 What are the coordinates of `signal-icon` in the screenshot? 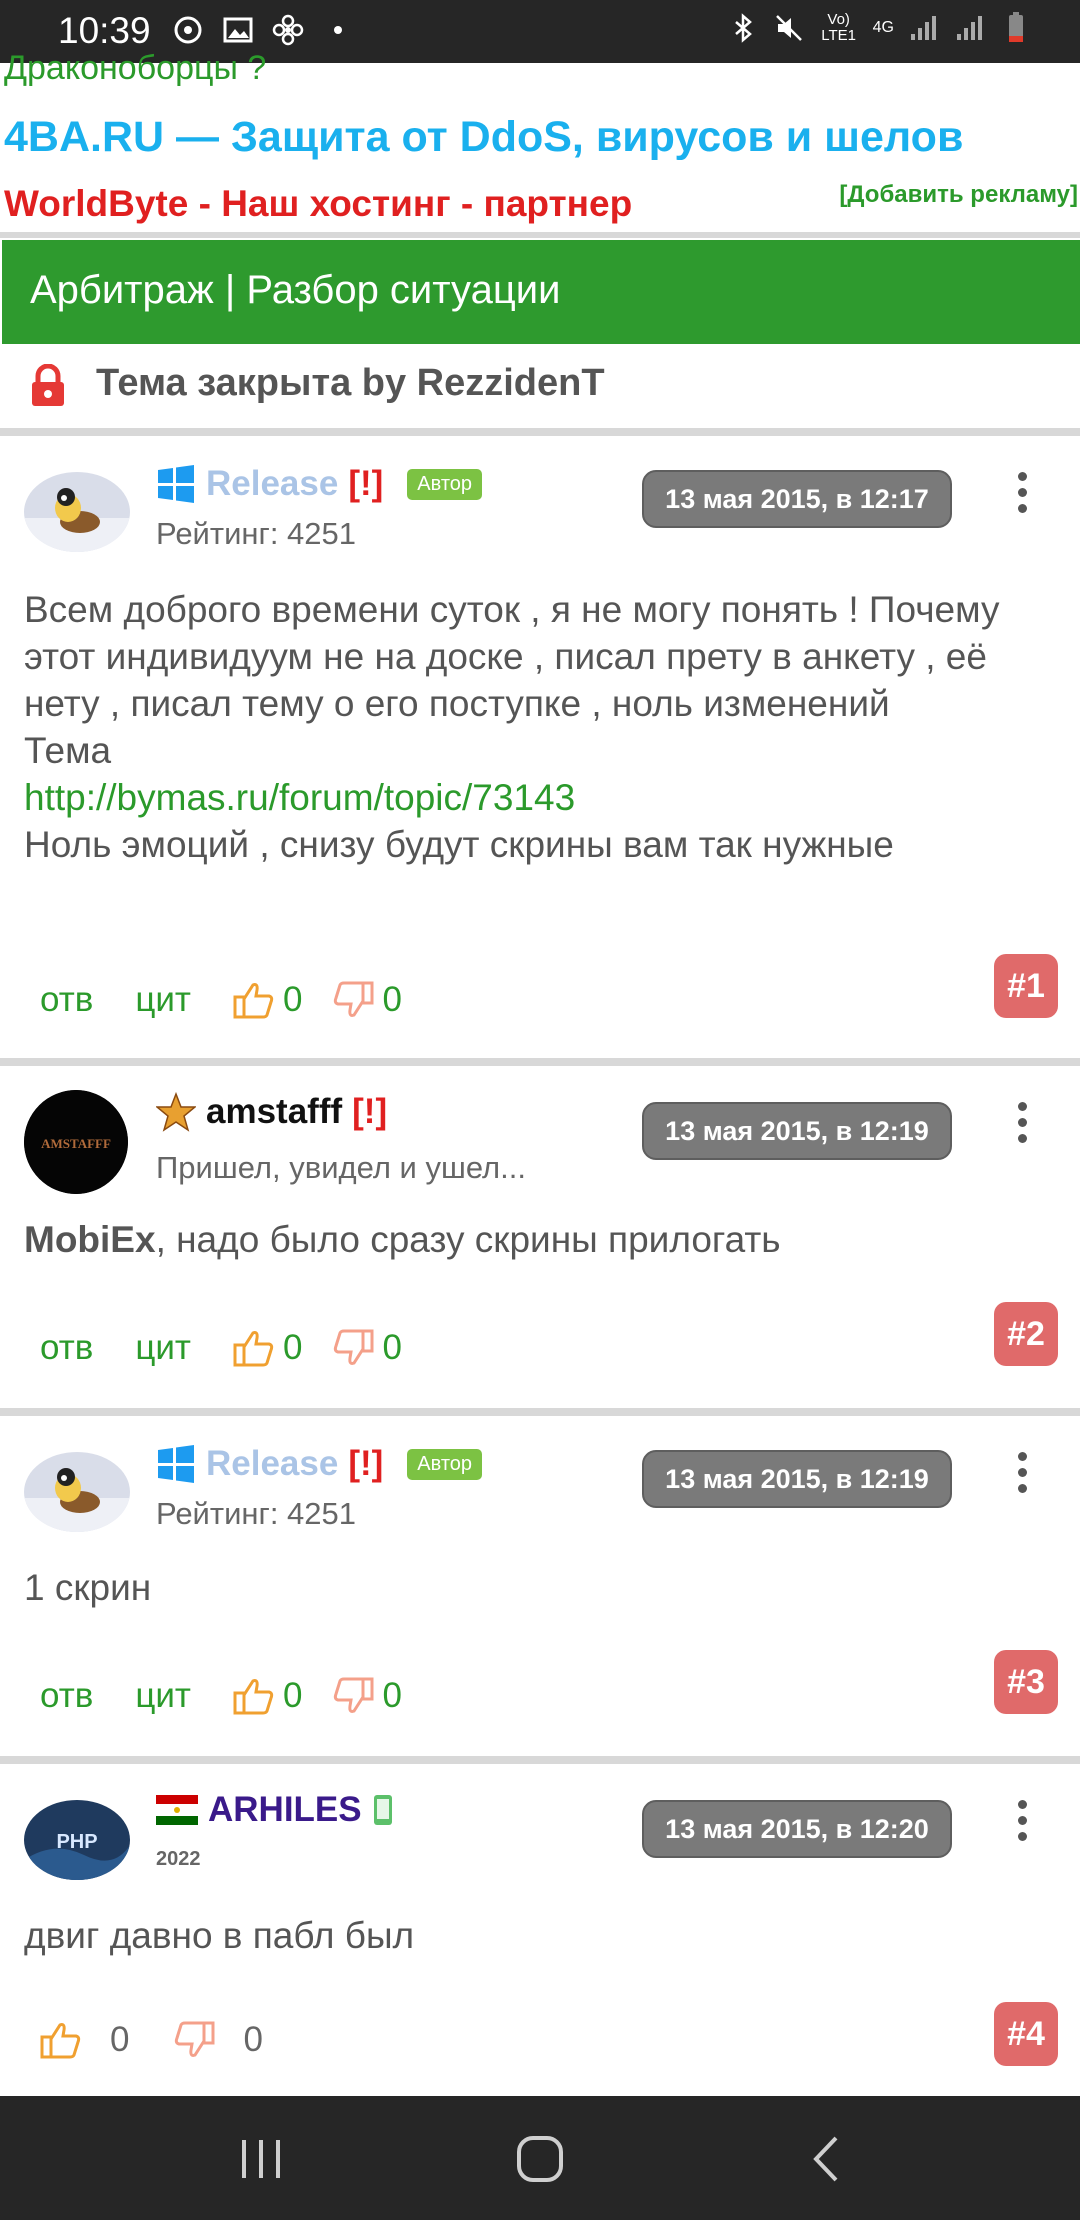 It's located at (923, 28).